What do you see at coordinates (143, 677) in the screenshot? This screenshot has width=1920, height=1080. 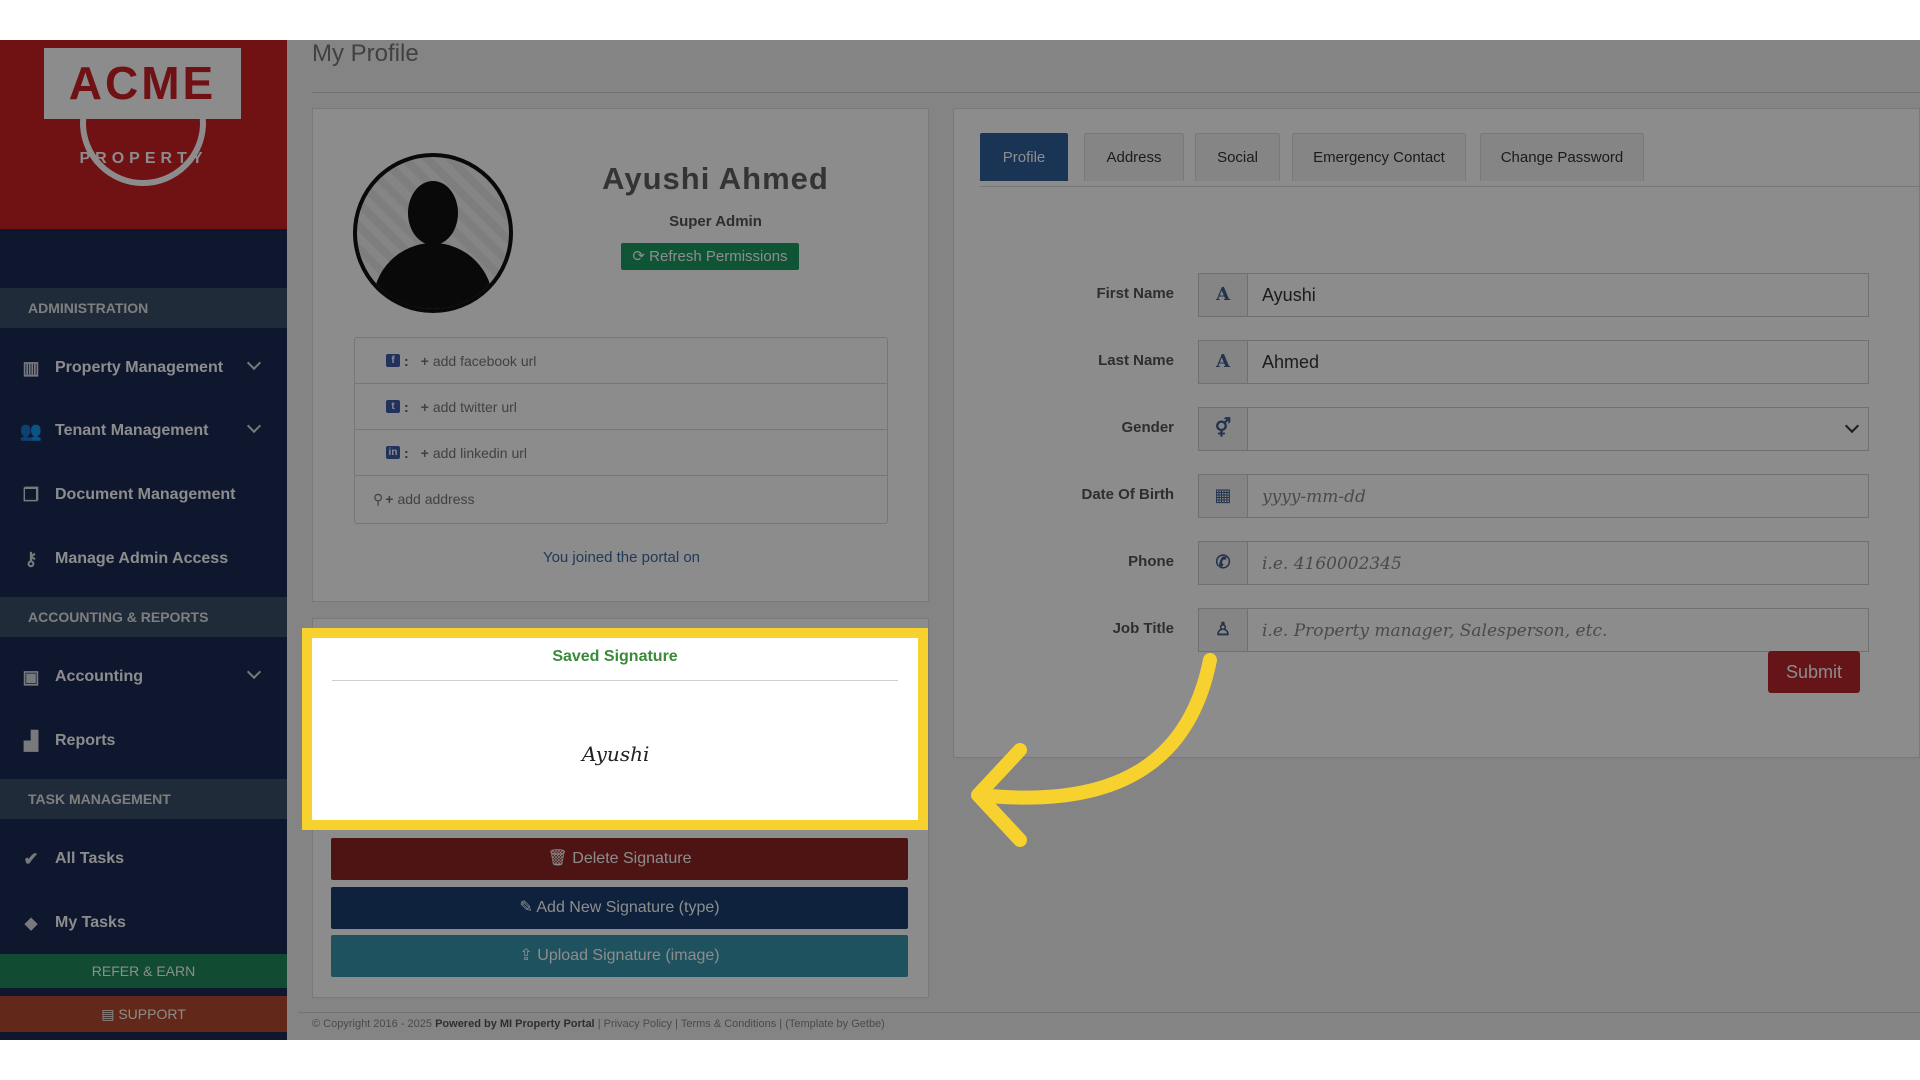 I see `sidebar-item-accounting: ▣ Accounting` at bounding box center [143, 677].